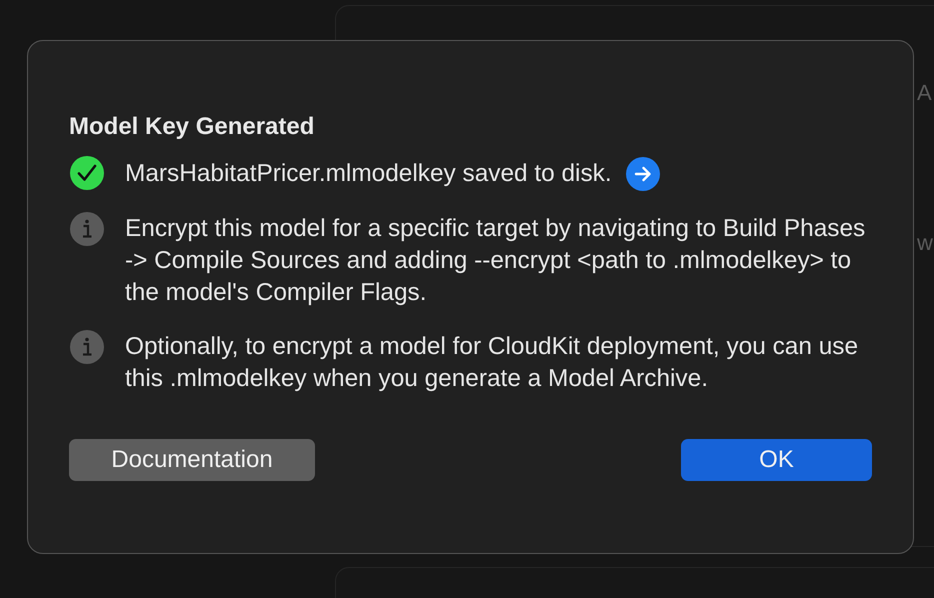 This screenshot has height=598, width=934. What do you see at coordinates (192, 460) in the screenshot?
I see `documentation-button: Documentation` at bounding box center [192, 460].